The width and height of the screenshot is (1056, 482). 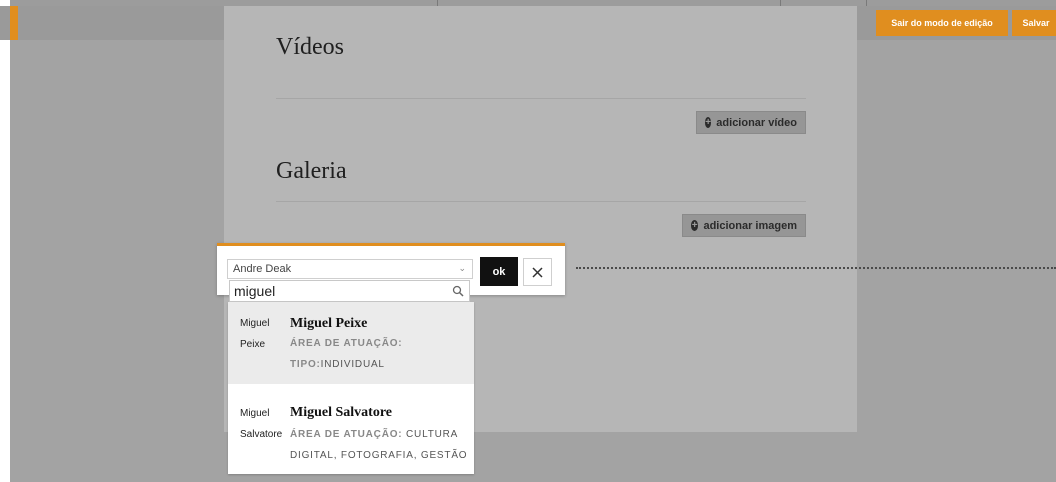 I want to click on result-name: Miguel Salvatore, so click(x=341, y=412).